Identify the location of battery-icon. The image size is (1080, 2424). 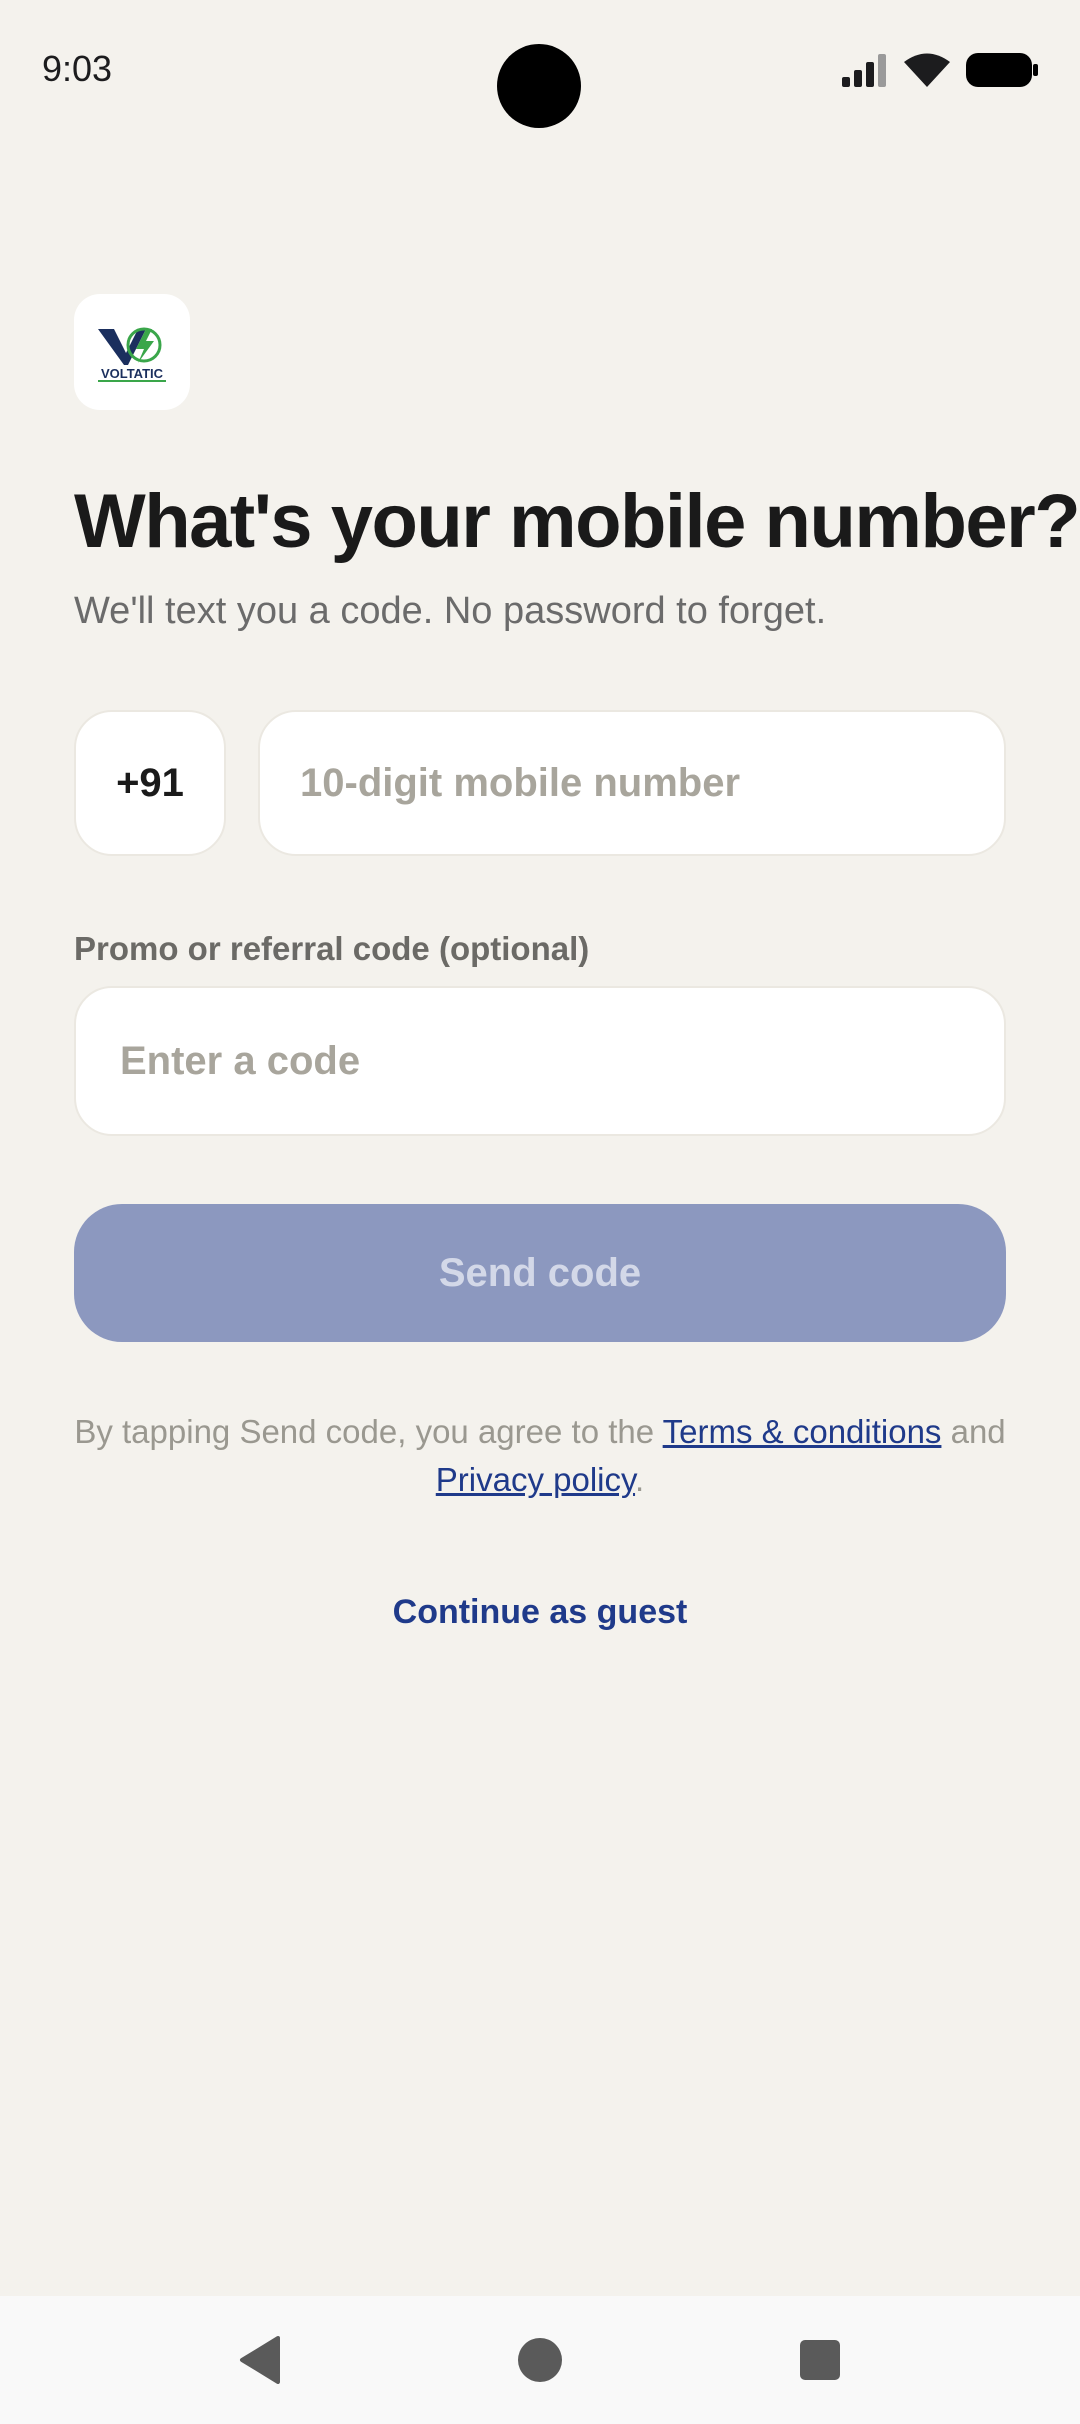
(1002, 72).